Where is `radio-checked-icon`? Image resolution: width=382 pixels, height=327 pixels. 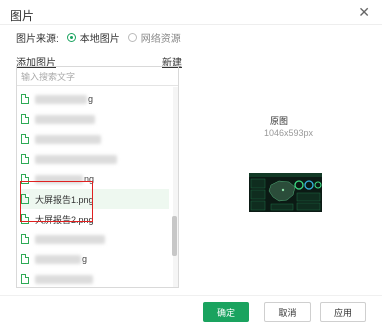
radio-checked-icon is located at coordinates (71, 37).